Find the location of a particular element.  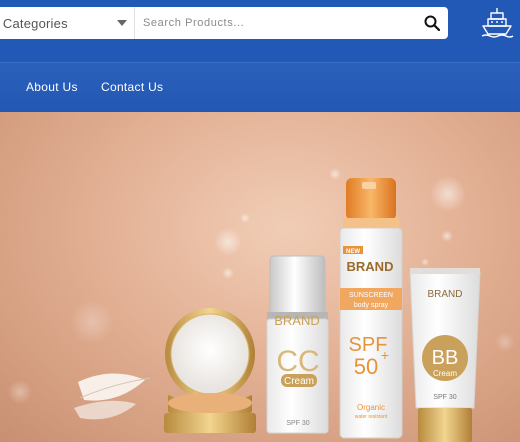

main-navigation: About Us Contact Us is located at coordinates (260, 87).